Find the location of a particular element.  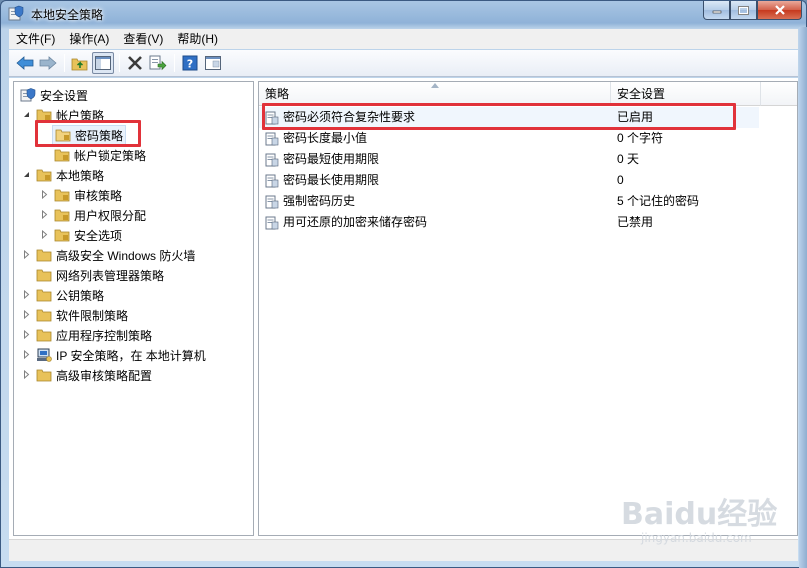

title-bar: 本地安全策略 is located at coordinates (403, 14).